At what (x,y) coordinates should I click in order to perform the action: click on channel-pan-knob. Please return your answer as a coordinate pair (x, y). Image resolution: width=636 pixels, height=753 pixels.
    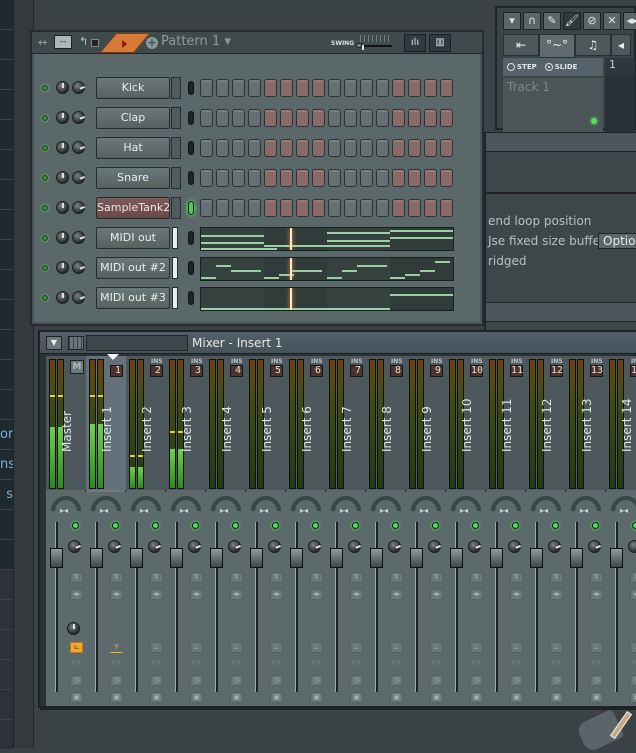
    Looking at the image, I should click on (78, 237).